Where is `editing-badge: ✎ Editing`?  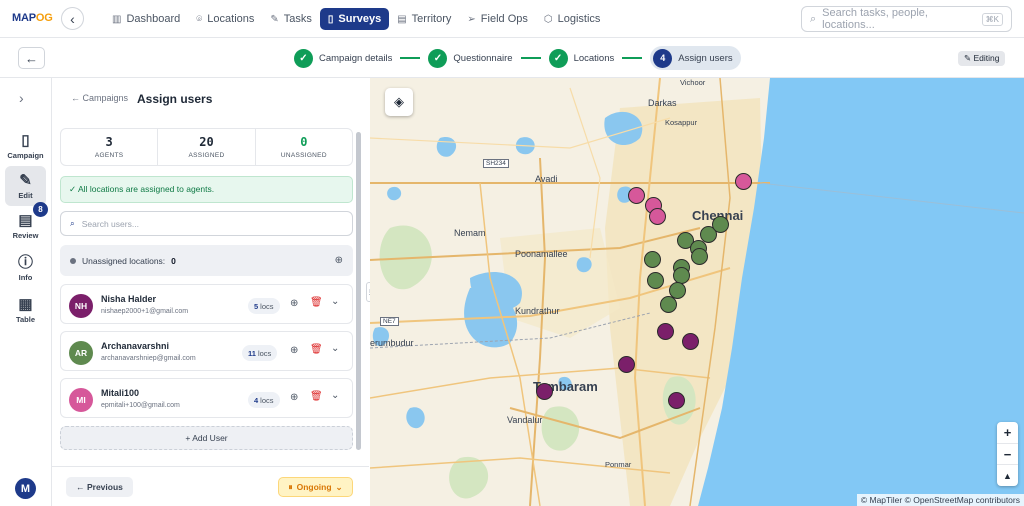
editing-badge: ✎ Editing is located at coordinates (982, 58).